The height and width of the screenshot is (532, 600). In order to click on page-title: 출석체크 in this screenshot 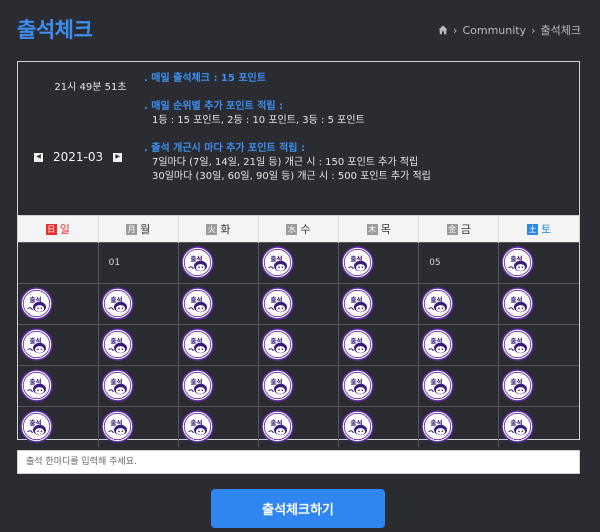, I will do `click(55, 30)`.